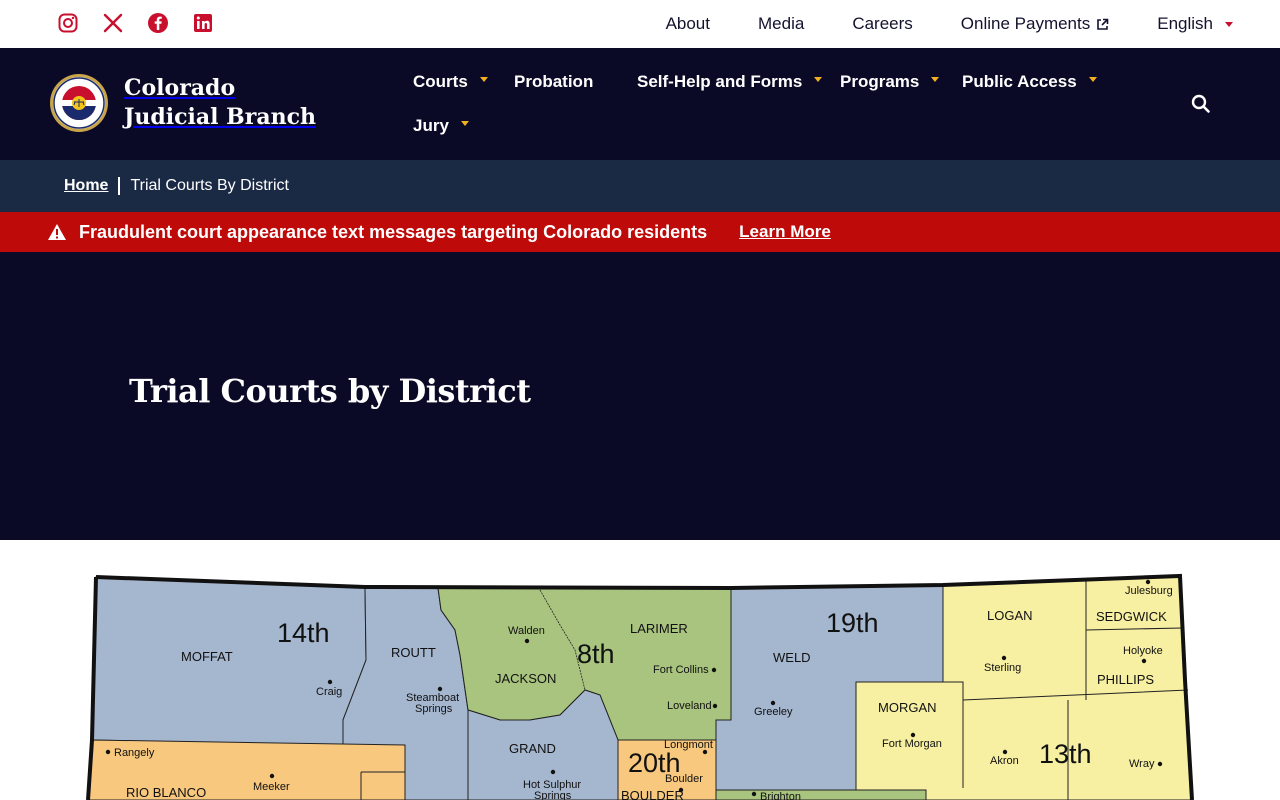 Image resolution: width=1280 pixels, height=800 pixels. I want to click on media-link: Media, so click(781, 24).